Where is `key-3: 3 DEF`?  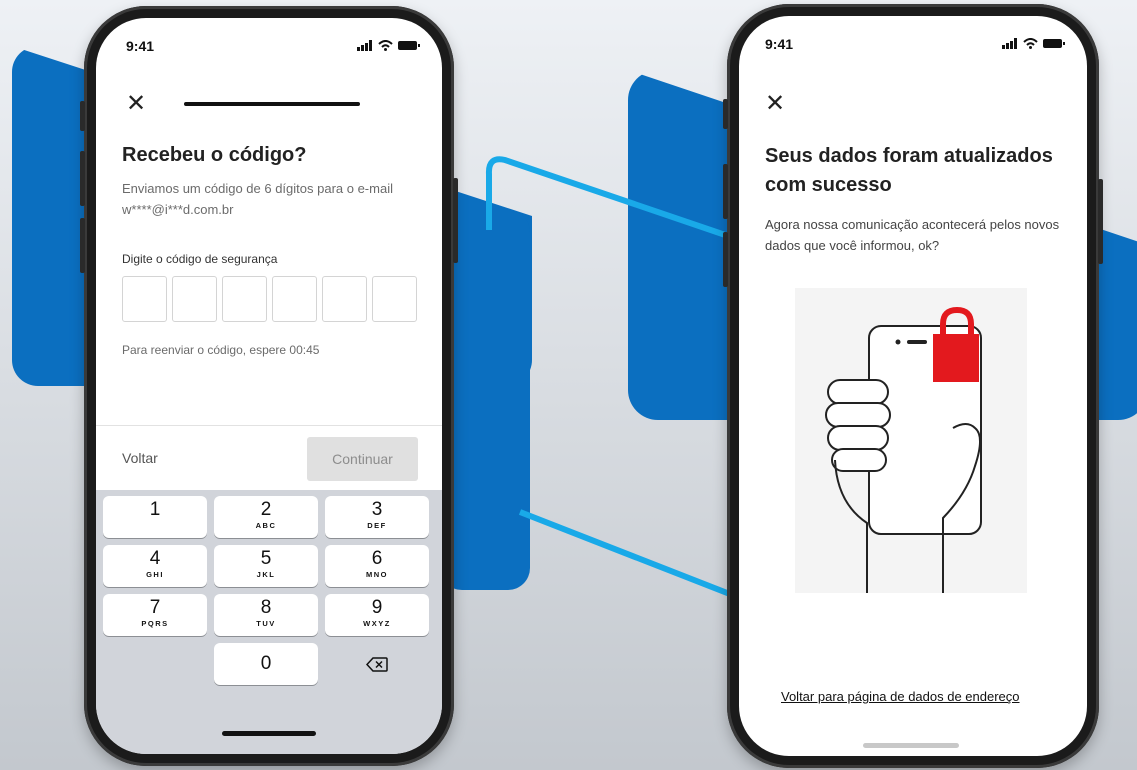
key-3: 3 DEF is located at coordinates (377, 517).